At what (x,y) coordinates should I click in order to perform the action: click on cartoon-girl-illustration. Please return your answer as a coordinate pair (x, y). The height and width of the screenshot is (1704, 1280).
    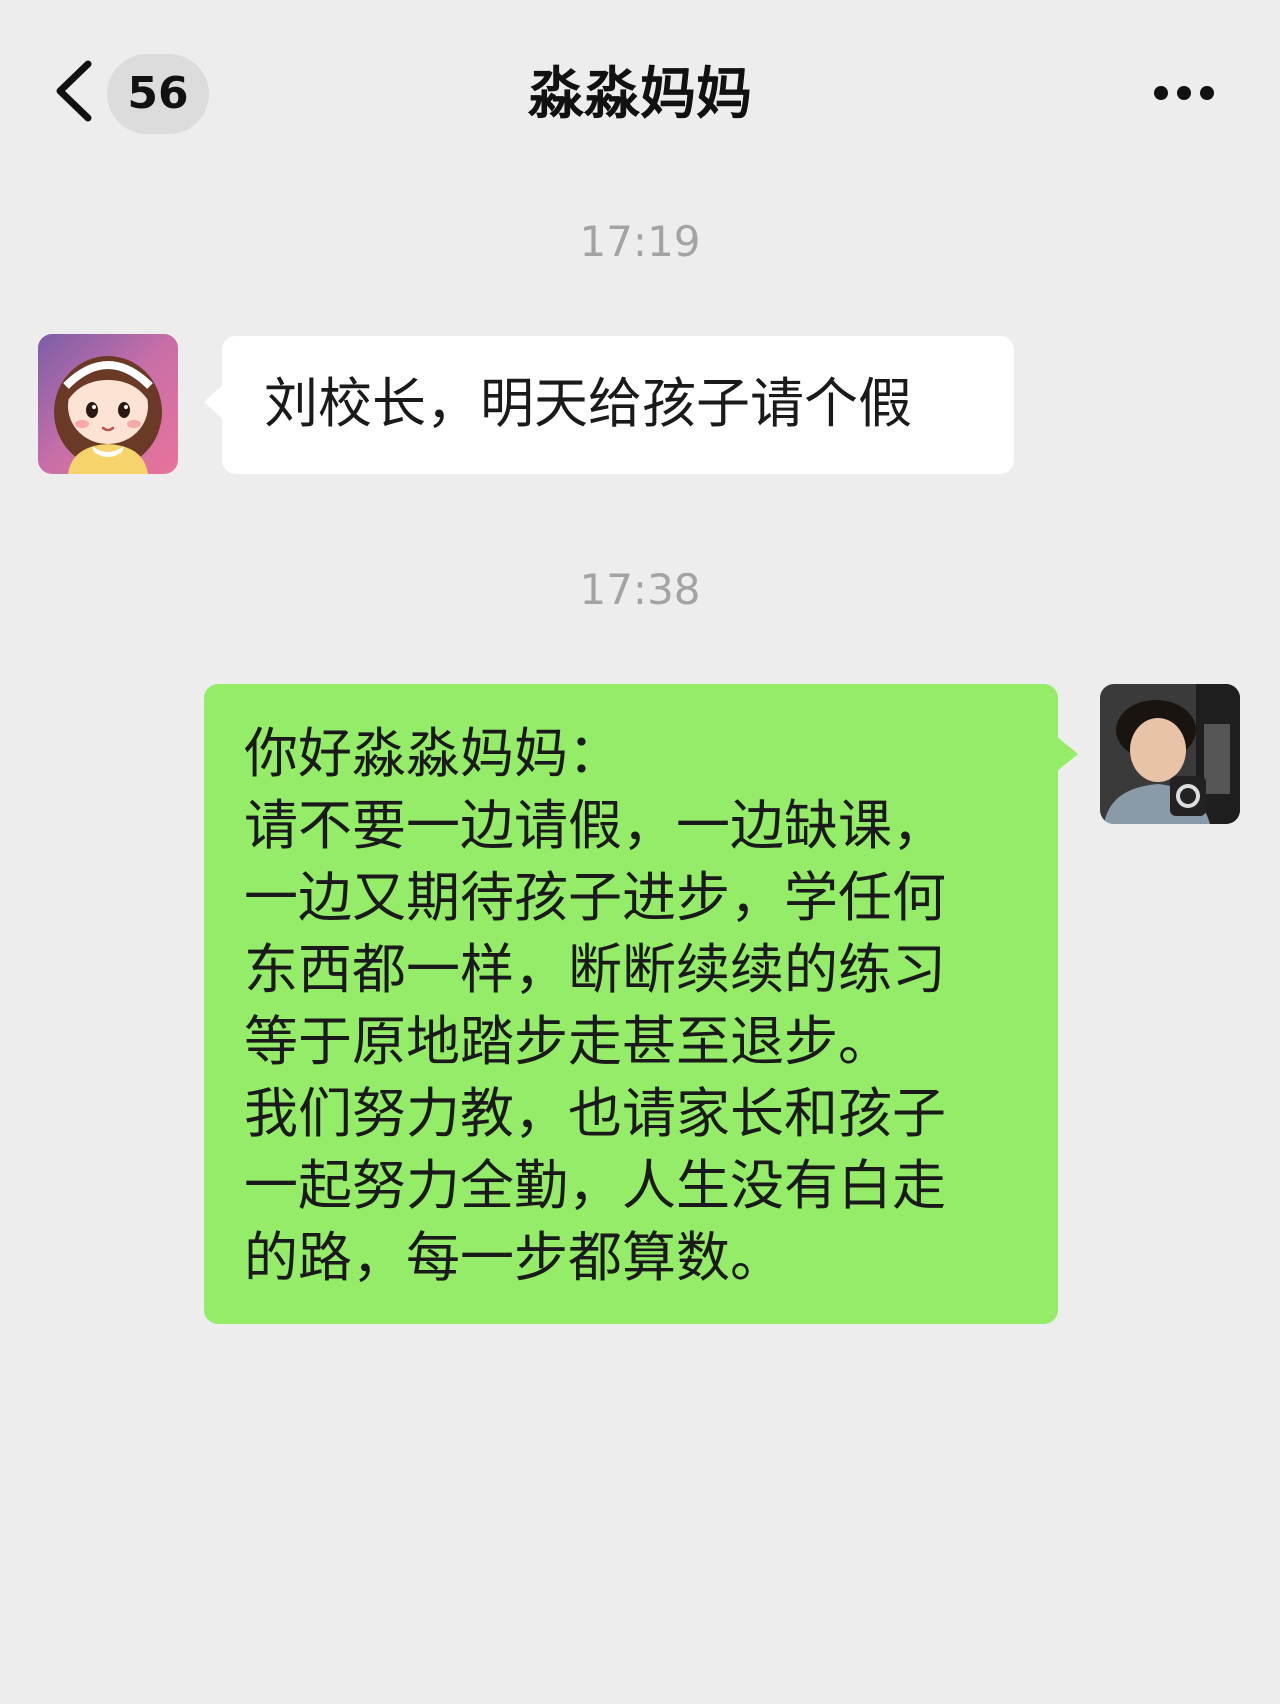
    Looking at the image, I should click on (108, 404).